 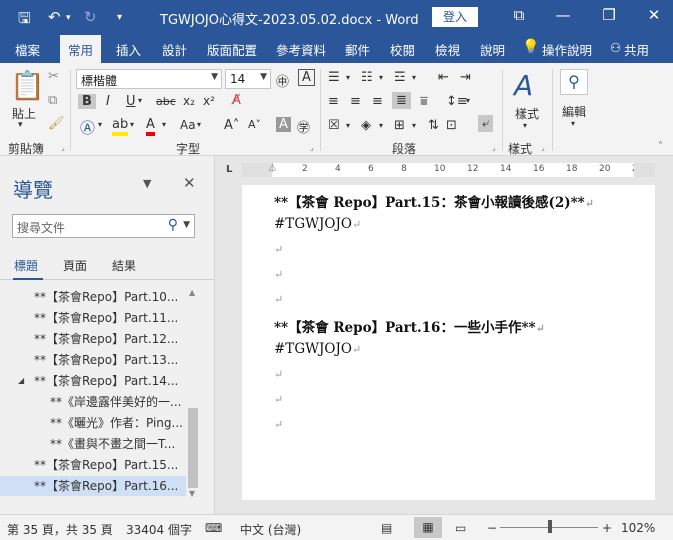 What do you see at coordinates (377, 101) in the screenshot?
I see `align-right-icon: ≡` at bounding box center [377, 101].